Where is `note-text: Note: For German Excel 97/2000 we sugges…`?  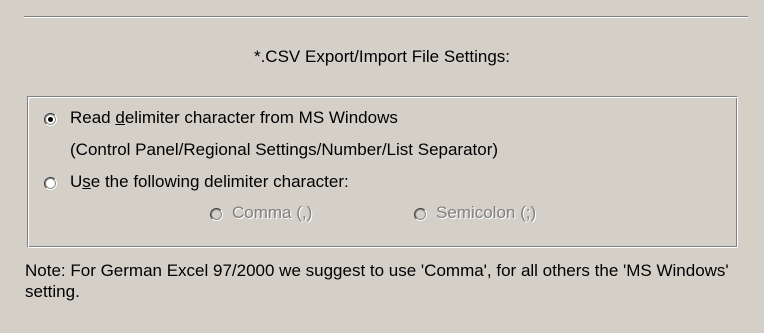 note-text: Note: For German Excel 97/2000 we sugges… is located at coordinates (377, 281).